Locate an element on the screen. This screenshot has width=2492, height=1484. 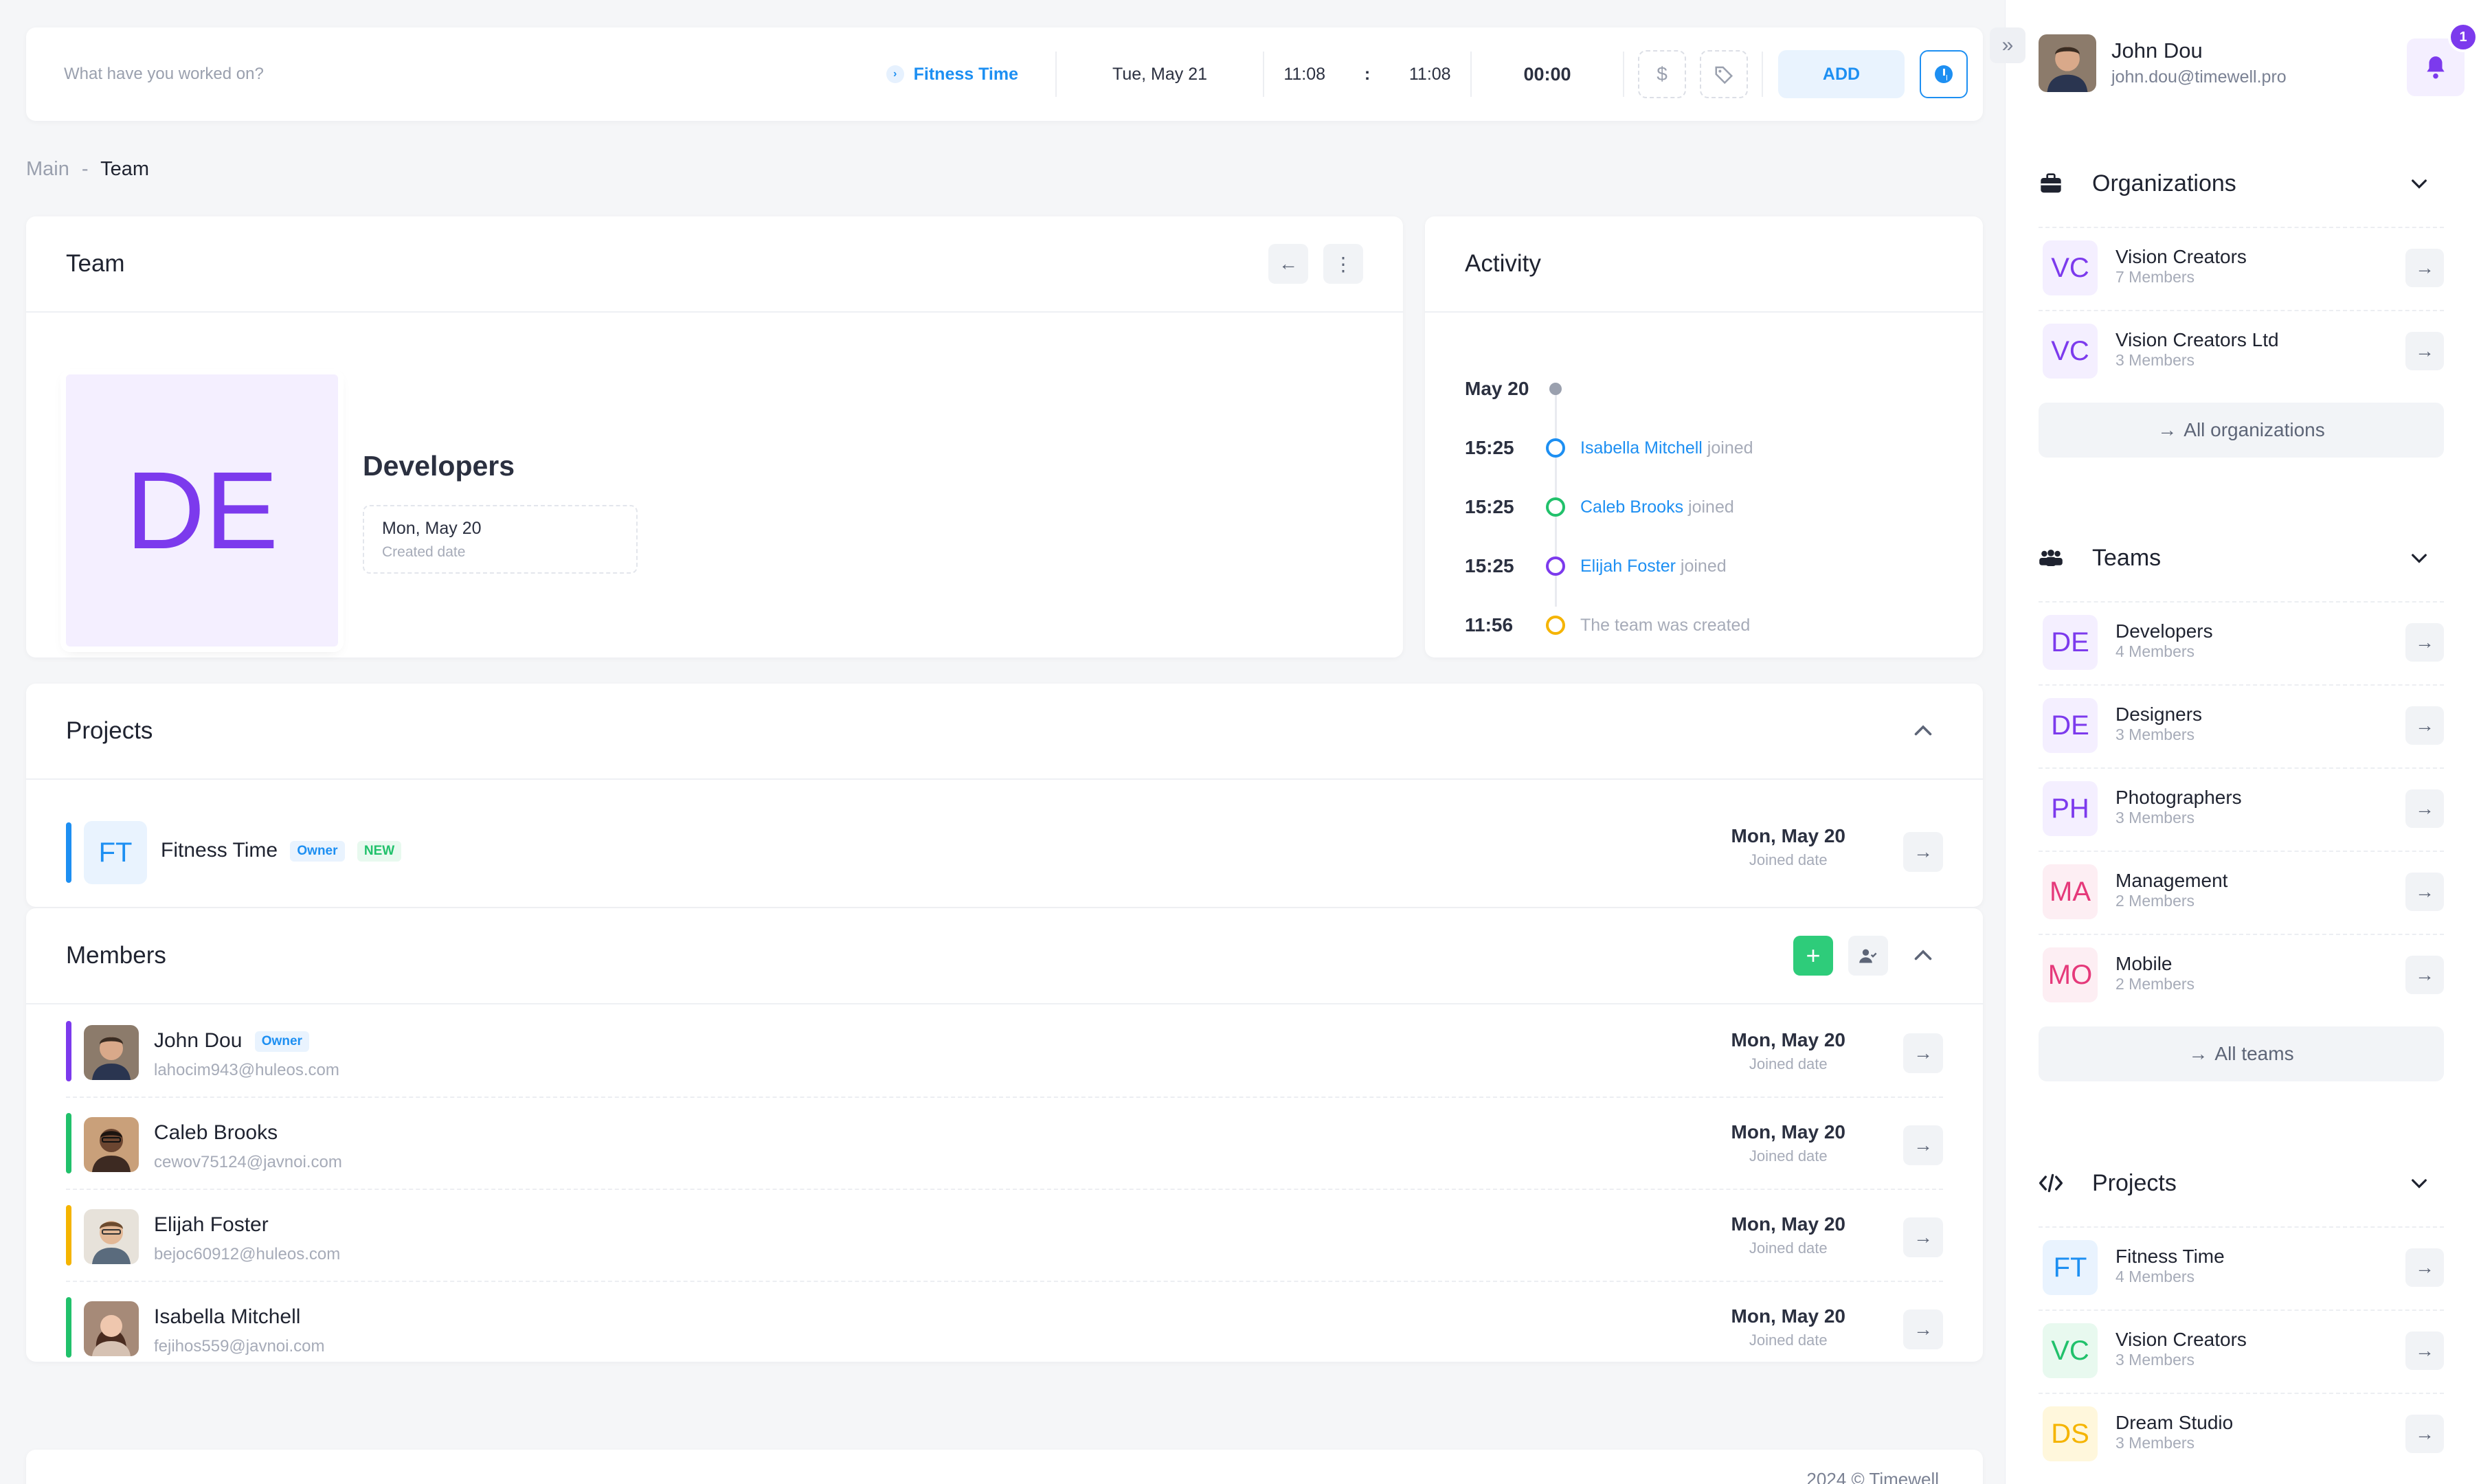
user-avatar is located at coordinates (2068, 63).